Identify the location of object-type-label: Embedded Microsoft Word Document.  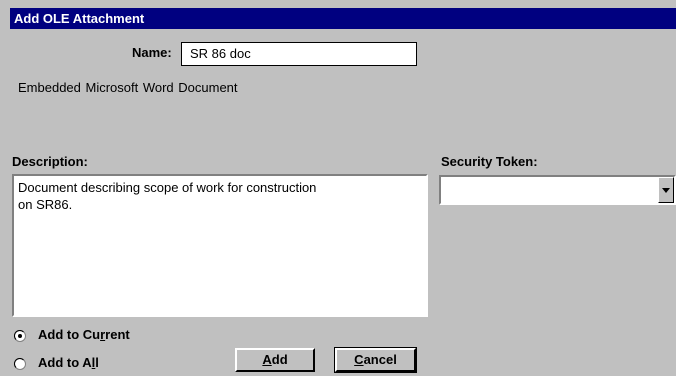
(128, 87).